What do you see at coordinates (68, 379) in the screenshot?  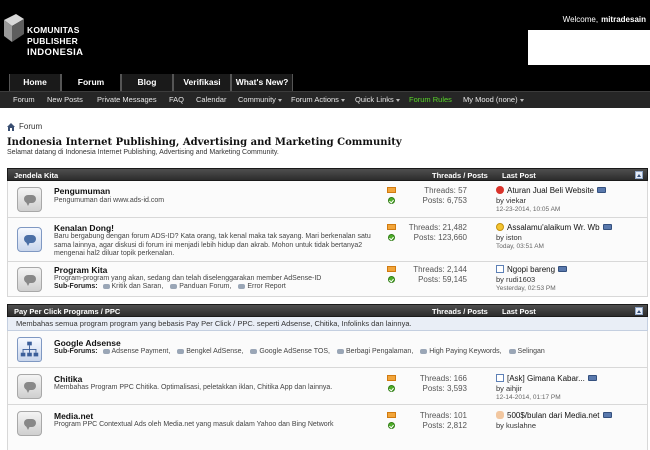 I see `forum-title: Chitika` at bounding box center [68, 379].